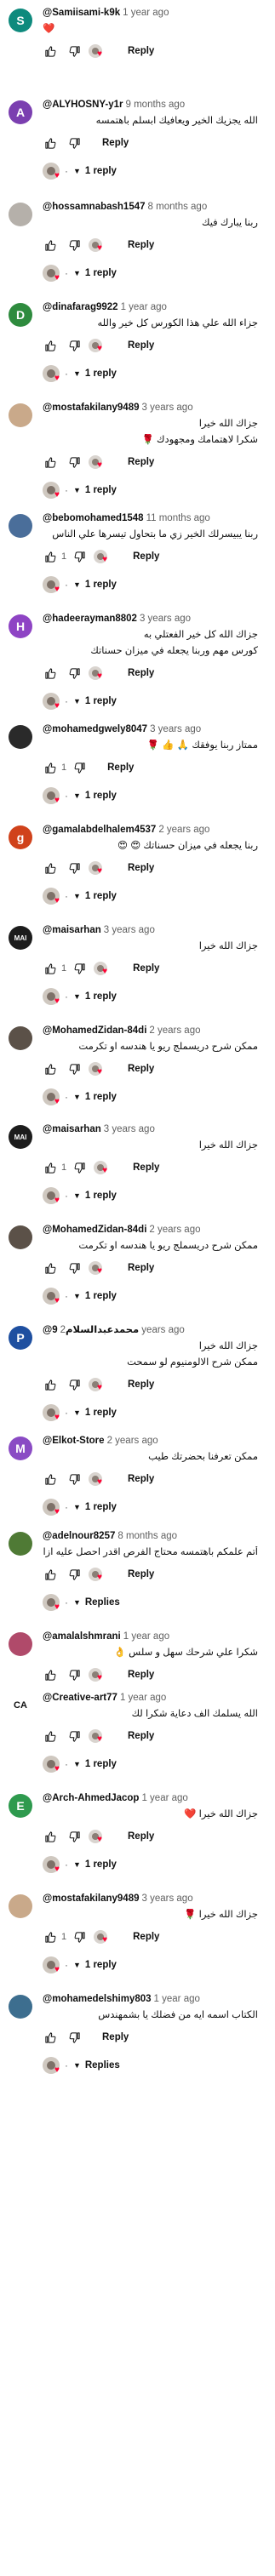 The height and width of the screenshot is (2576, 275). What do you see at coordinates (80, 1698) in the screenshot?
I see `comment-author: @Creative-art77` at bounding box center [80, 1698].